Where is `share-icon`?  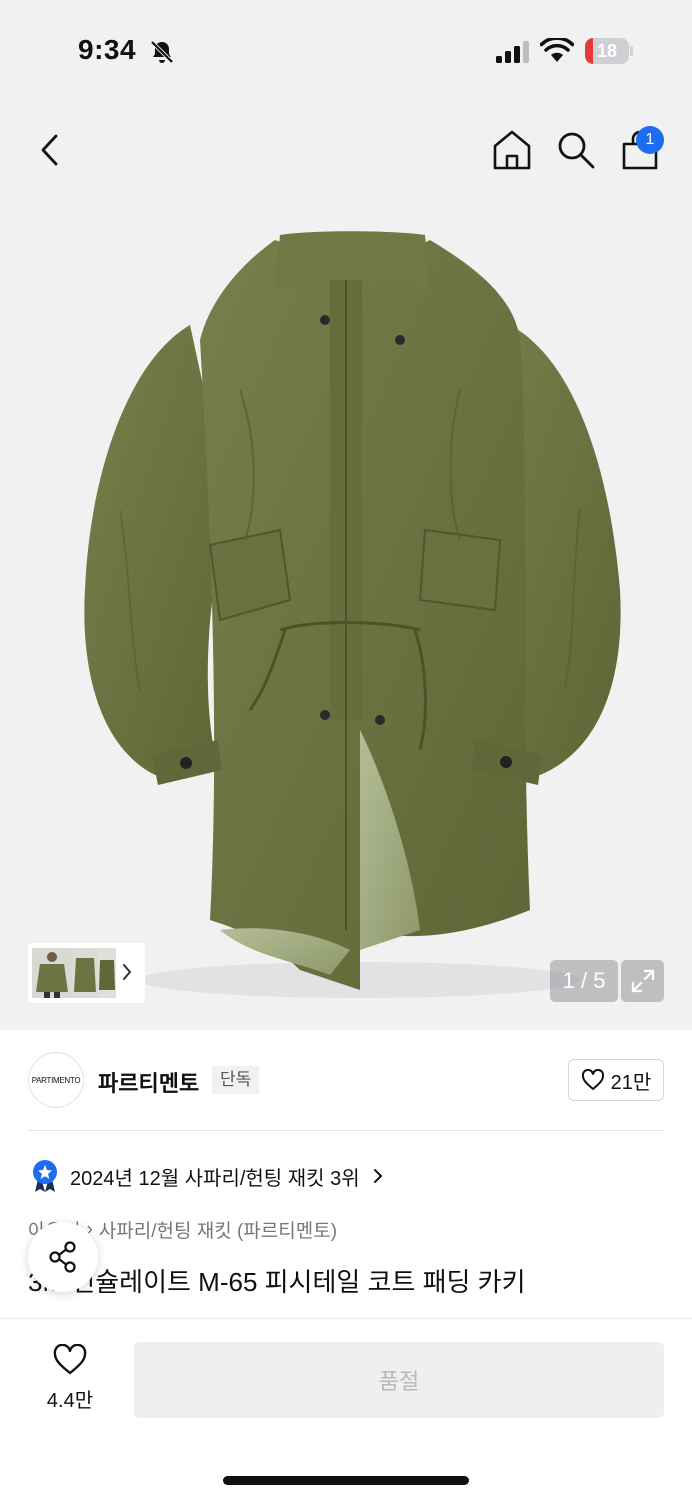 share-icon is located at coordinates (62, 1257).